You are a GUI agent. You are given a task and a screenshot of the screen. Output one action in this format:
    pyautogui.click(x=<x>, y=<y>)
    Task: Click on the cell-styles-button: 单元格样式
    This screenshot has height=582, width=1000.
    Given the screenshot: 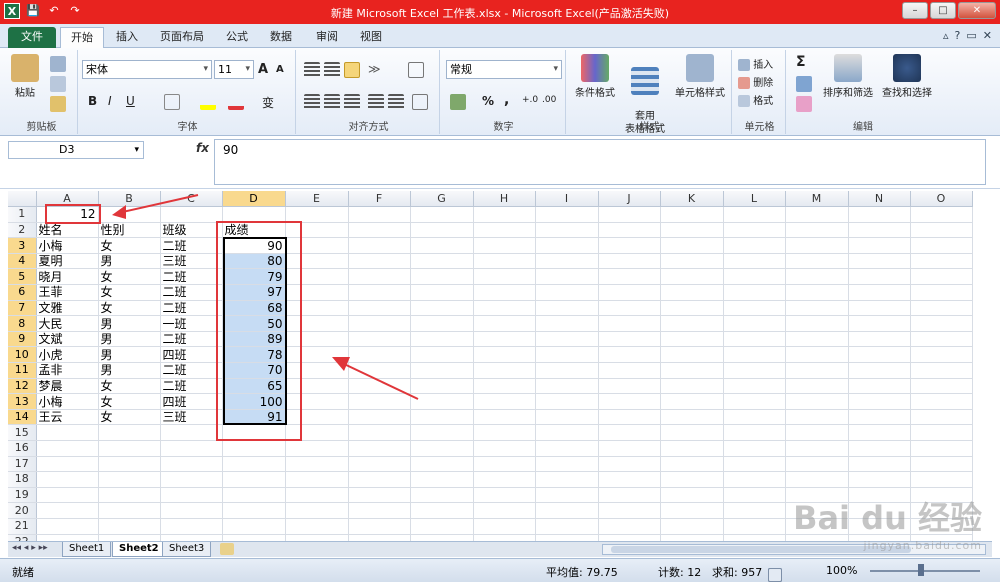 What is the action you would take?
    pyautogui.click(x=700, y=76)
    